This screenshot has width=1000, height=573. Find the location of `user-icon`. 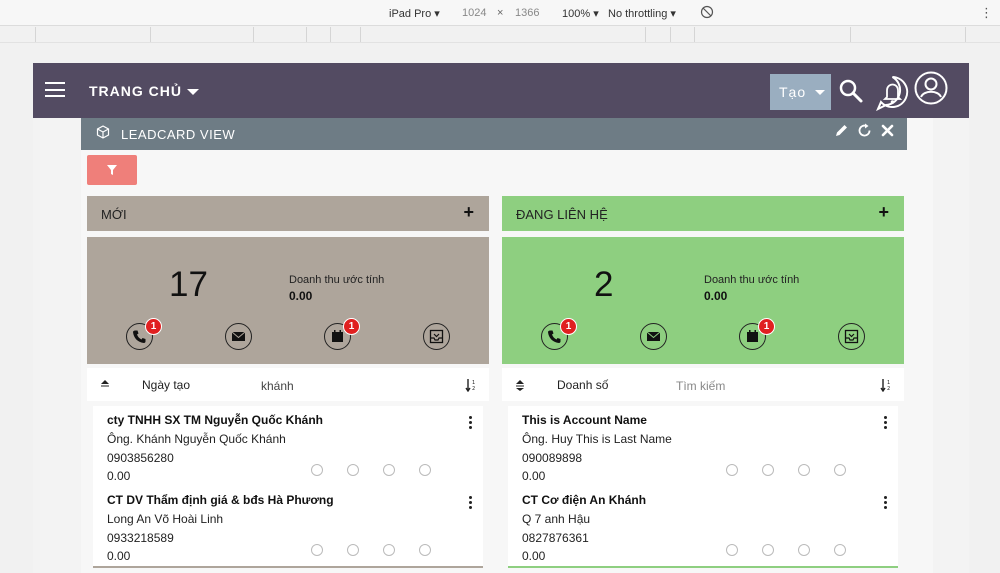

user-icon is located at coordinates (931, 88).